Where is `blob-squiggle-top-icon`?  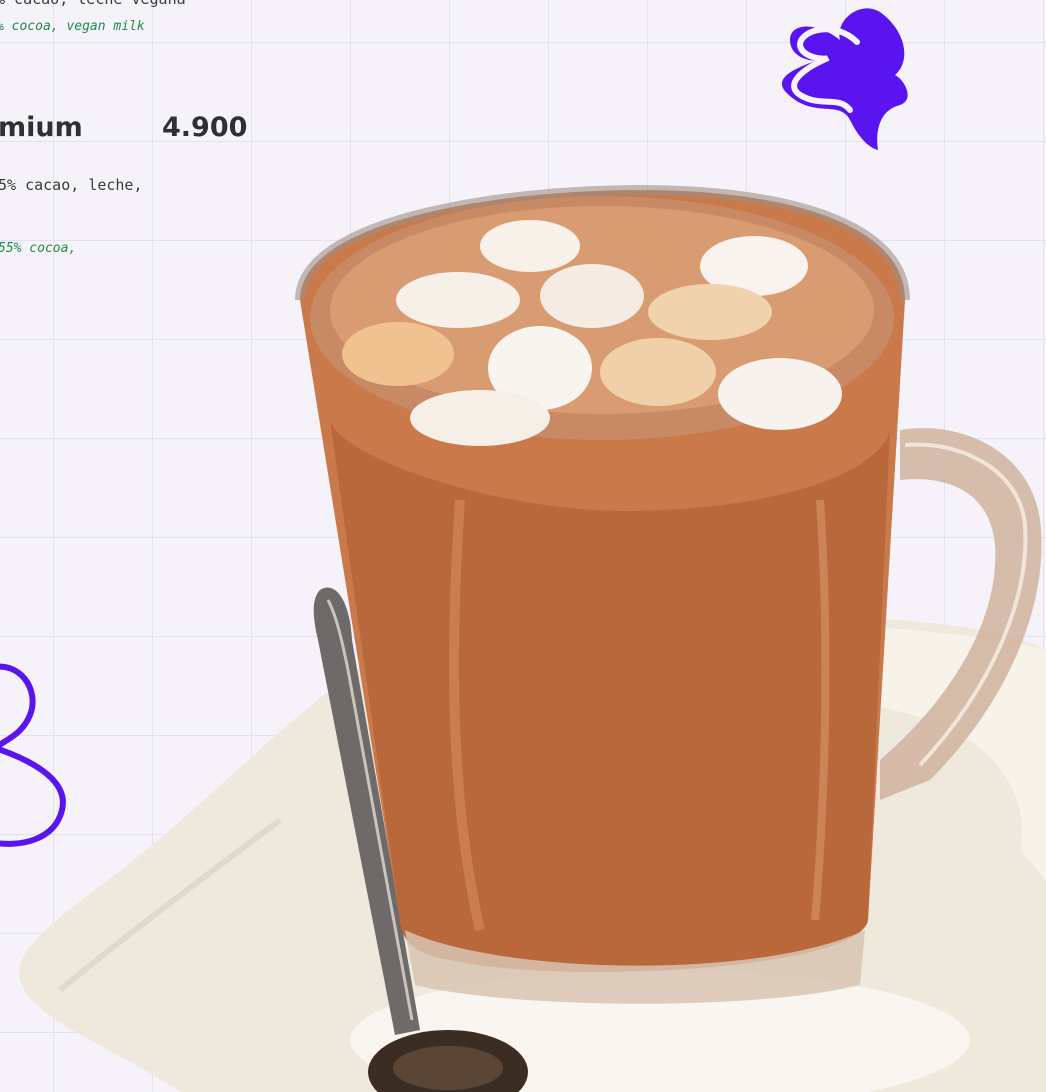
blob-squiggle-top-icon is located at coordinates (844, 79).